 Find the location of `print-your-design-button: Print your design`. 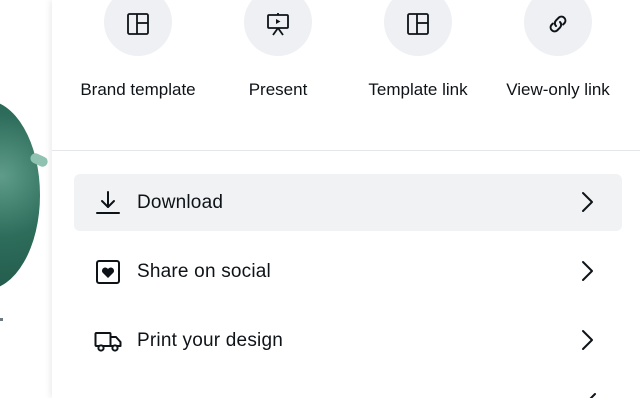

print-your-design-button: Print your design is located at coordinates (348, 340).